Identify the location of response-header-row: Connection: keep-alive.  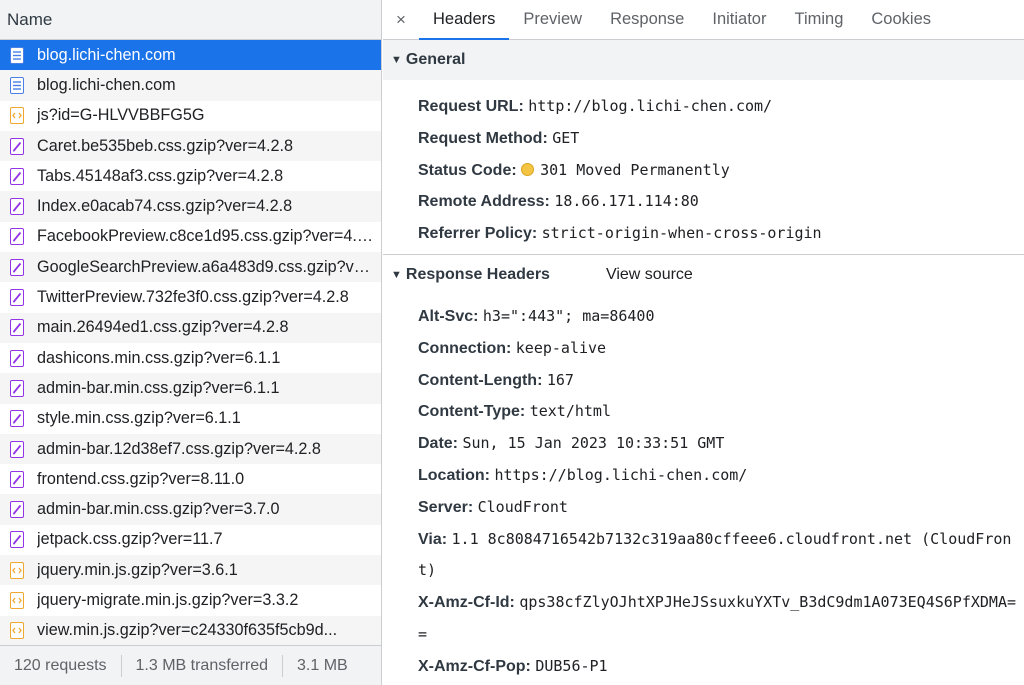
(703, 349).